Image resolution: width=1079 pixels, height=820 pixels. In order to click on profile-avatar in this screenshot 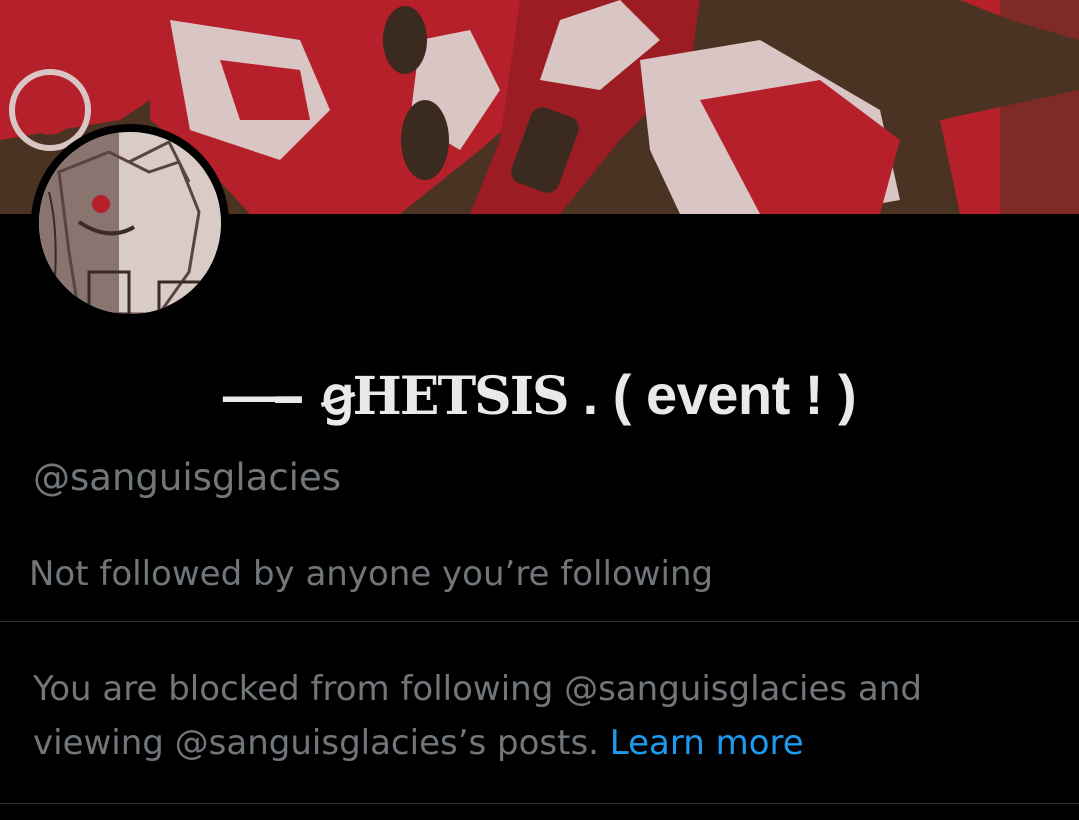, I will do `click(130, 223)`.